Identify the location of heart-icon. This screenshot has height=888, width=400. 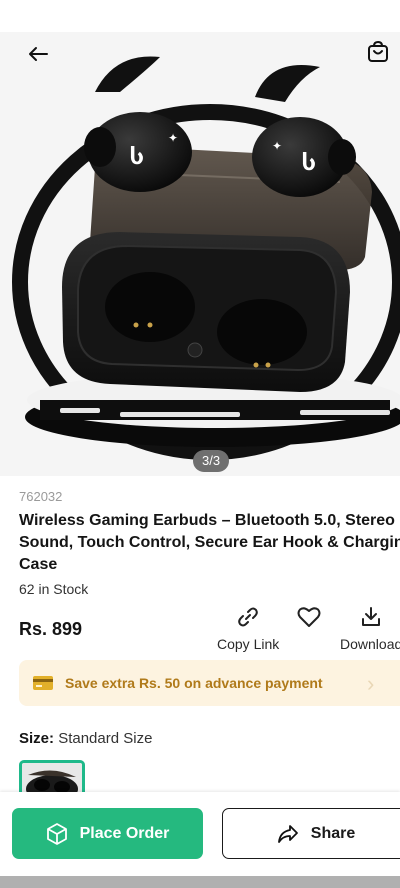
(309, 617).